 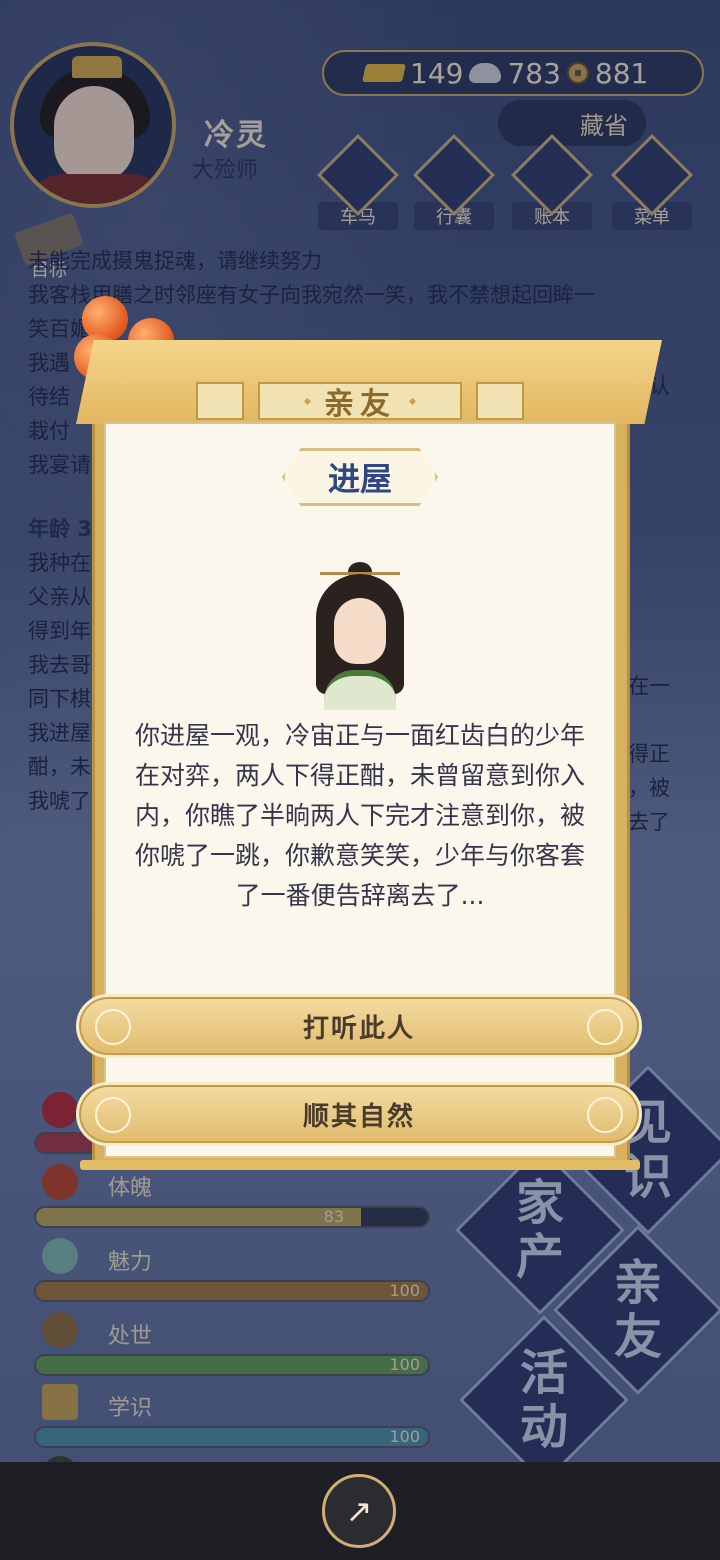 I want to click on choice-label: 顺其自然, so click(x=358, y=1116).